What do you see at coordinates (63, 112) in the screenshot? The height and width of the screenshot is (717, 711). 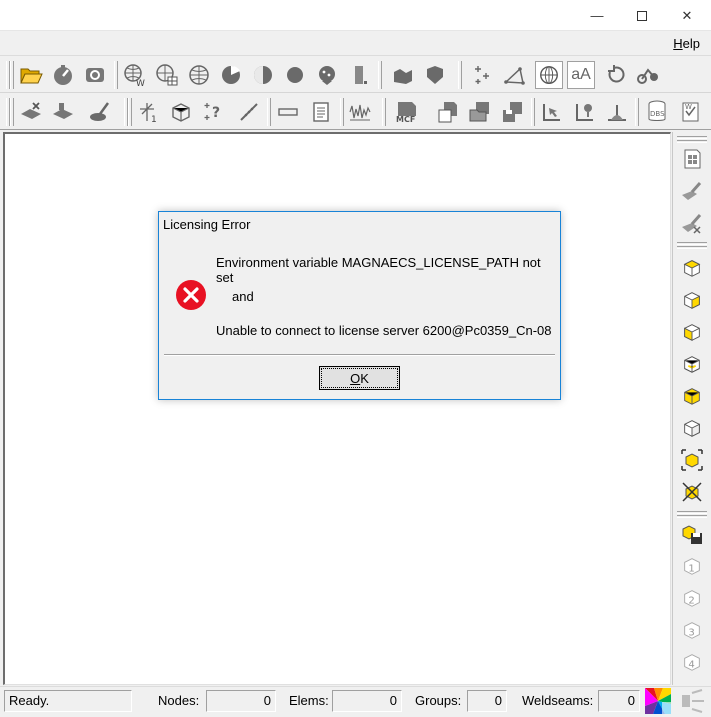 I see `part-icon` at bounding box center [63, 112].